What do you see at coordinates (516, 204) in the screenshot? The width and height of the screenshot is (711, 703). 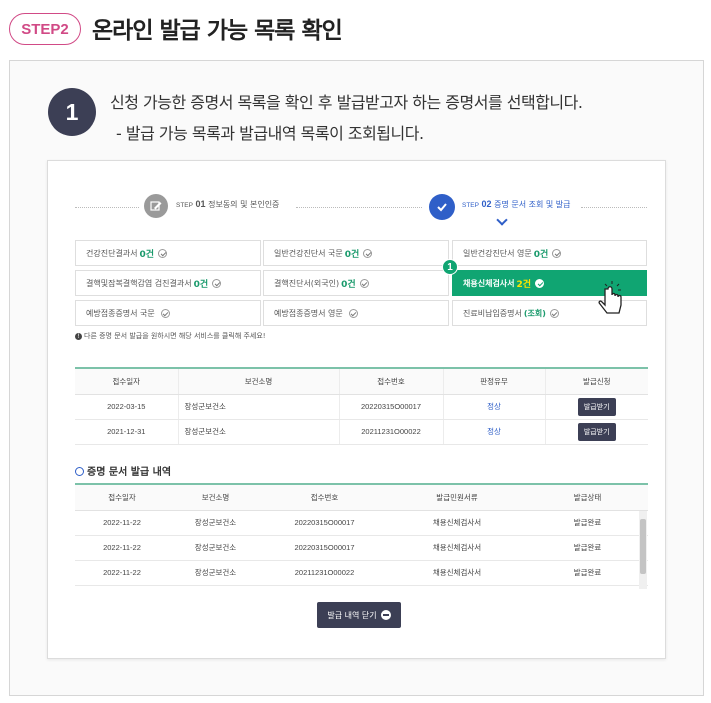 I see `step2-label: STEP 02 증명 문서 조회 및 발급` at bounding box center [516, 204].